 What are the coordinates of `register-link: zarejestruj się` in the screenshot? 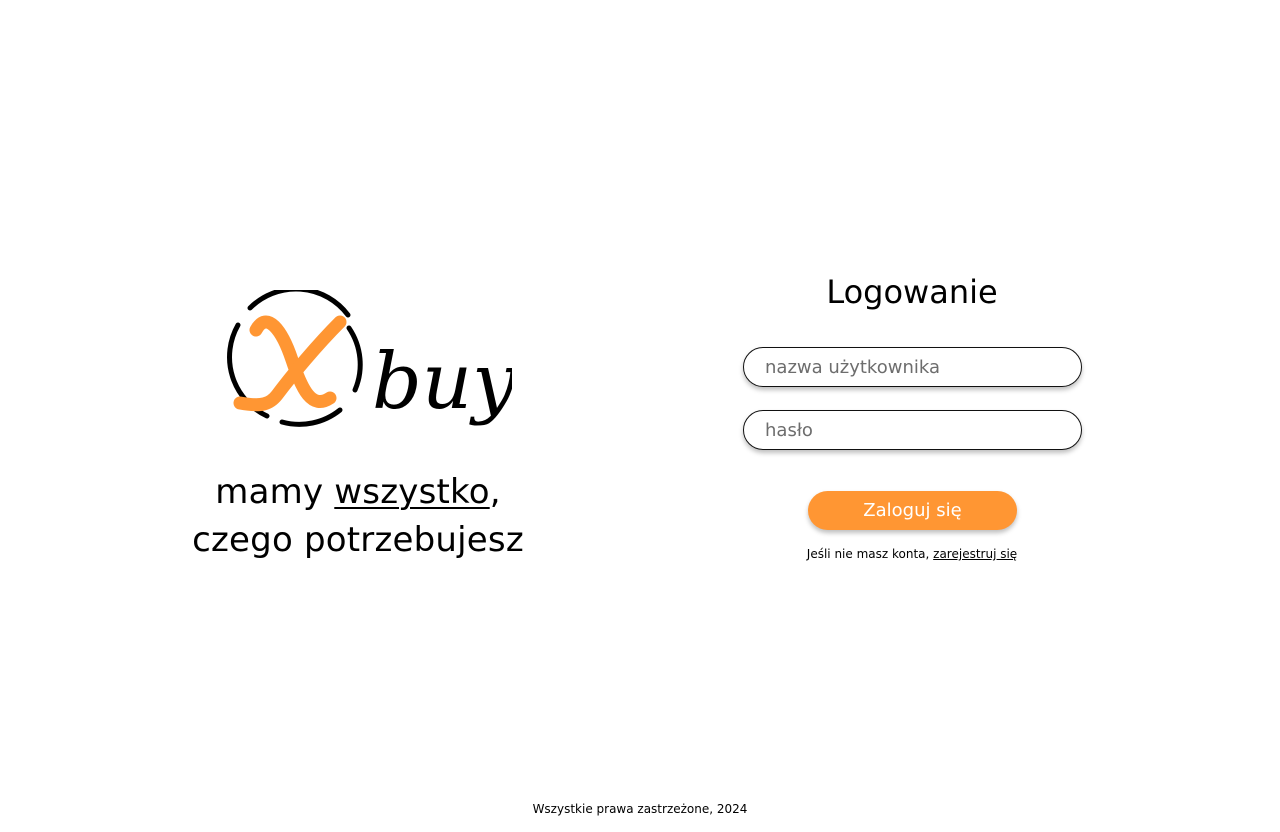 It's located at (975, 554).